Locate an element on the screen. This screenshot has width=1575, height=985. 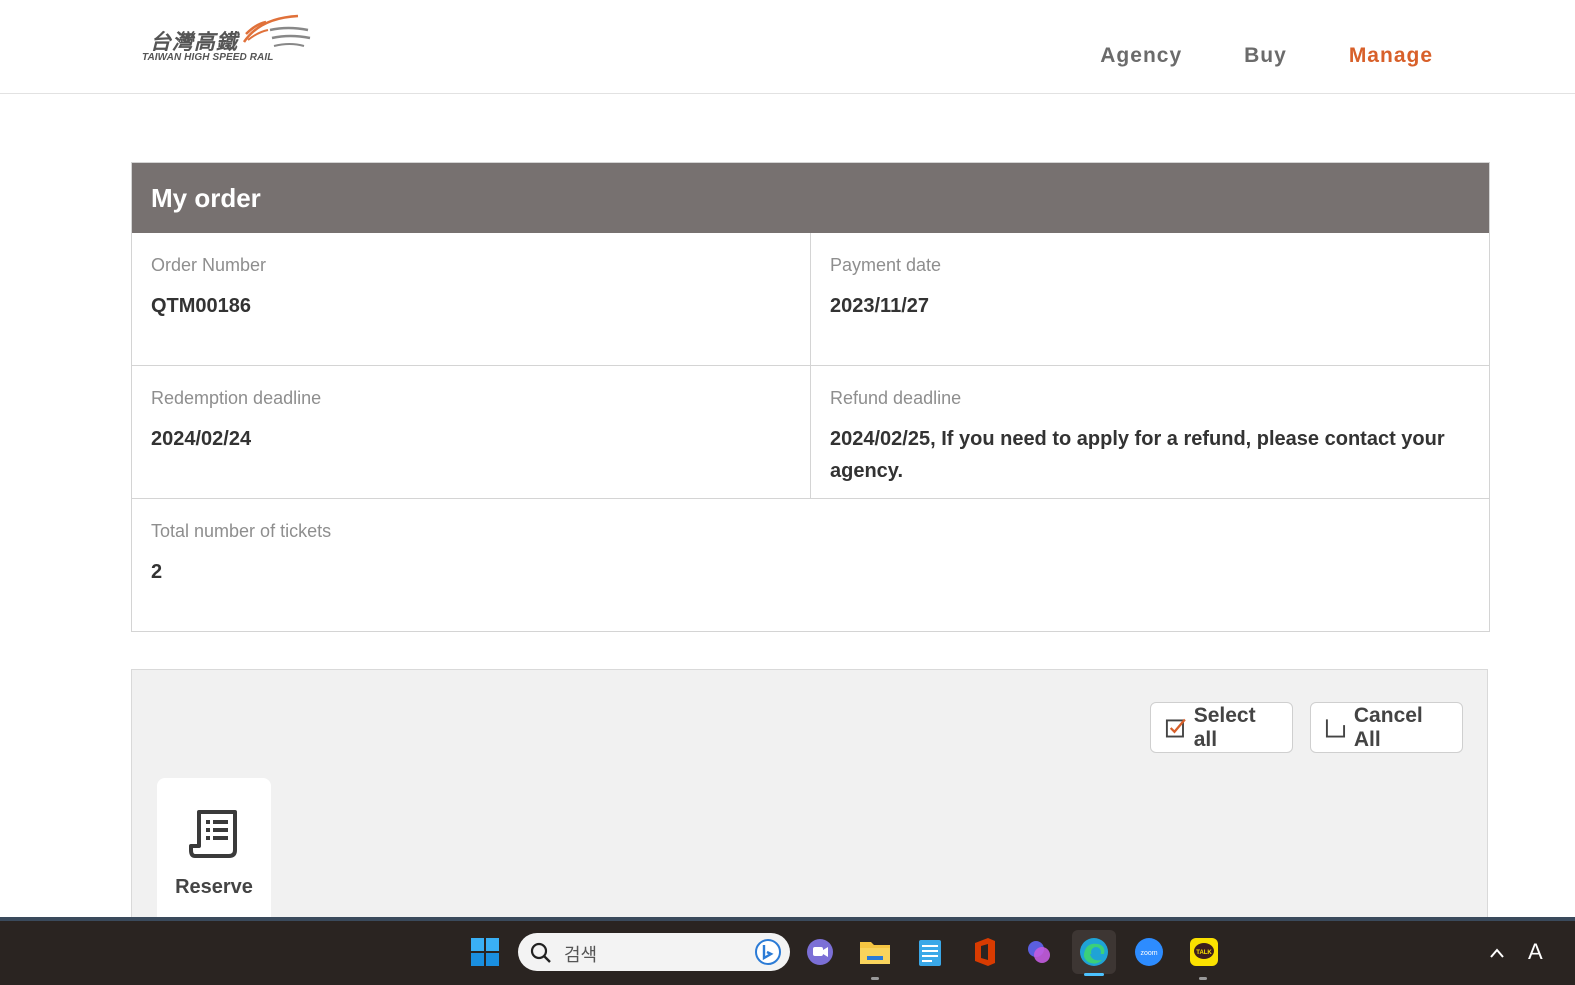
total-tickets-cell: Total number of tickets 2 is located at coordinates (810, 565).